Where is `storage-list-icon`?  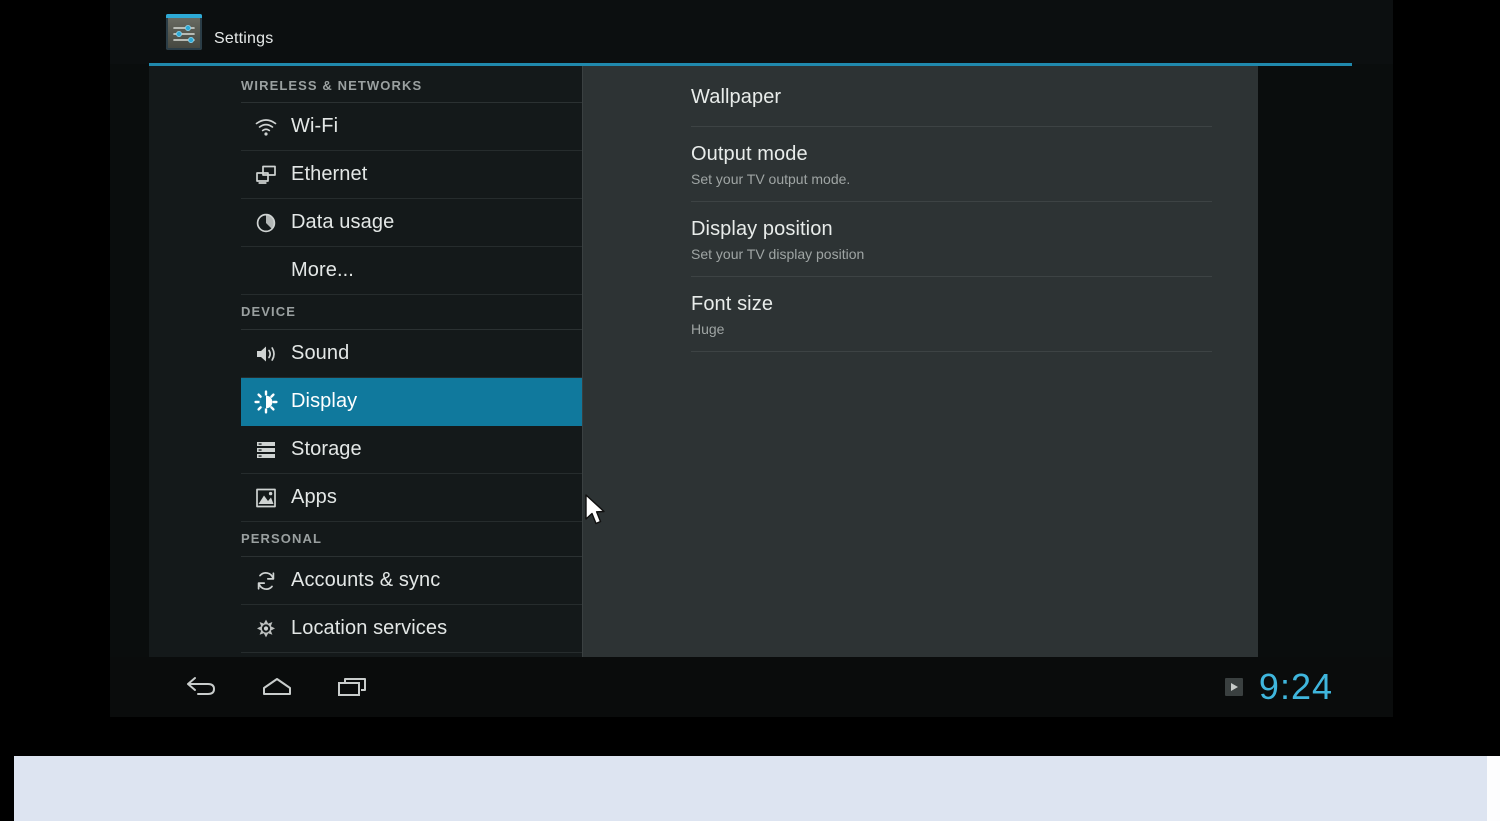 storage-list-icon is located at coordinates (266, 450).